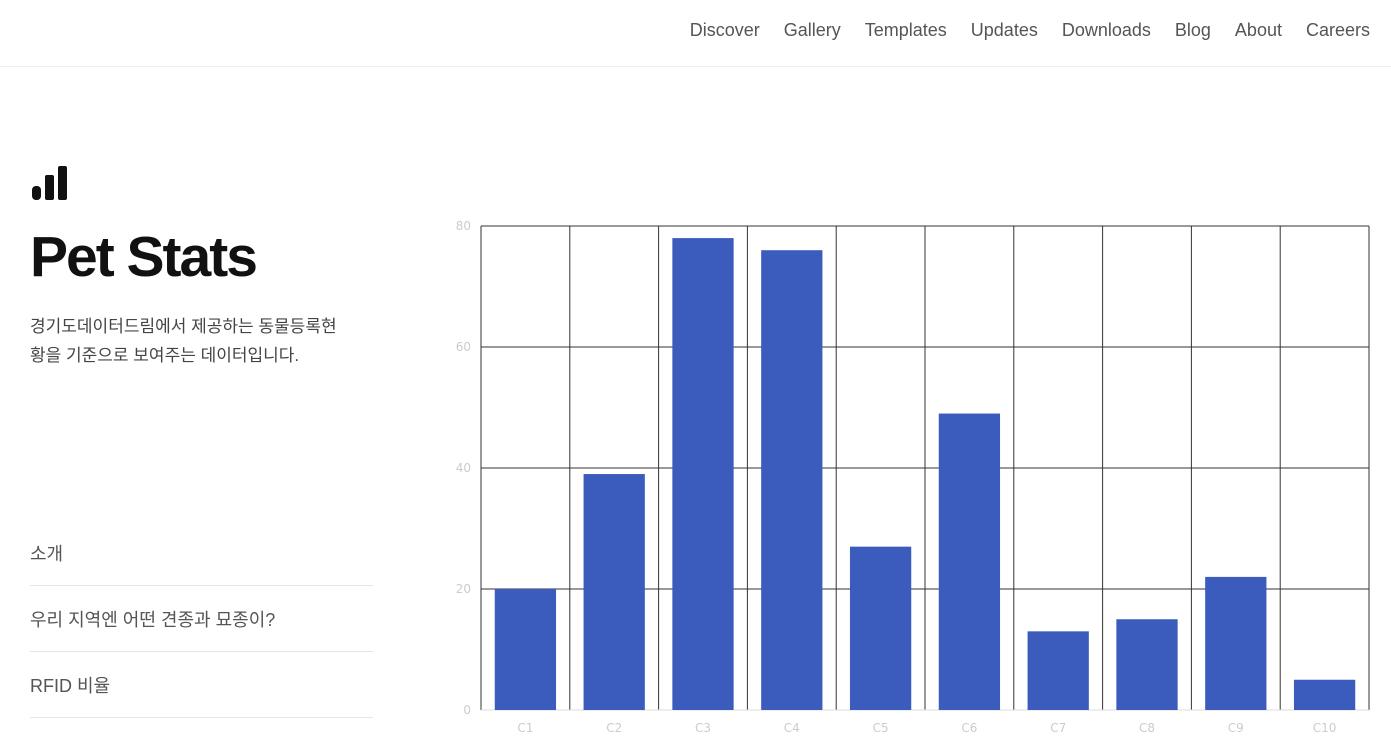 The width and height of the screenshot is (1391, 738). What do you see at coordinates (1193, 30) in the screenshot?
I see `nav-link-blog: Blog` at bounding box center [1193, 30].